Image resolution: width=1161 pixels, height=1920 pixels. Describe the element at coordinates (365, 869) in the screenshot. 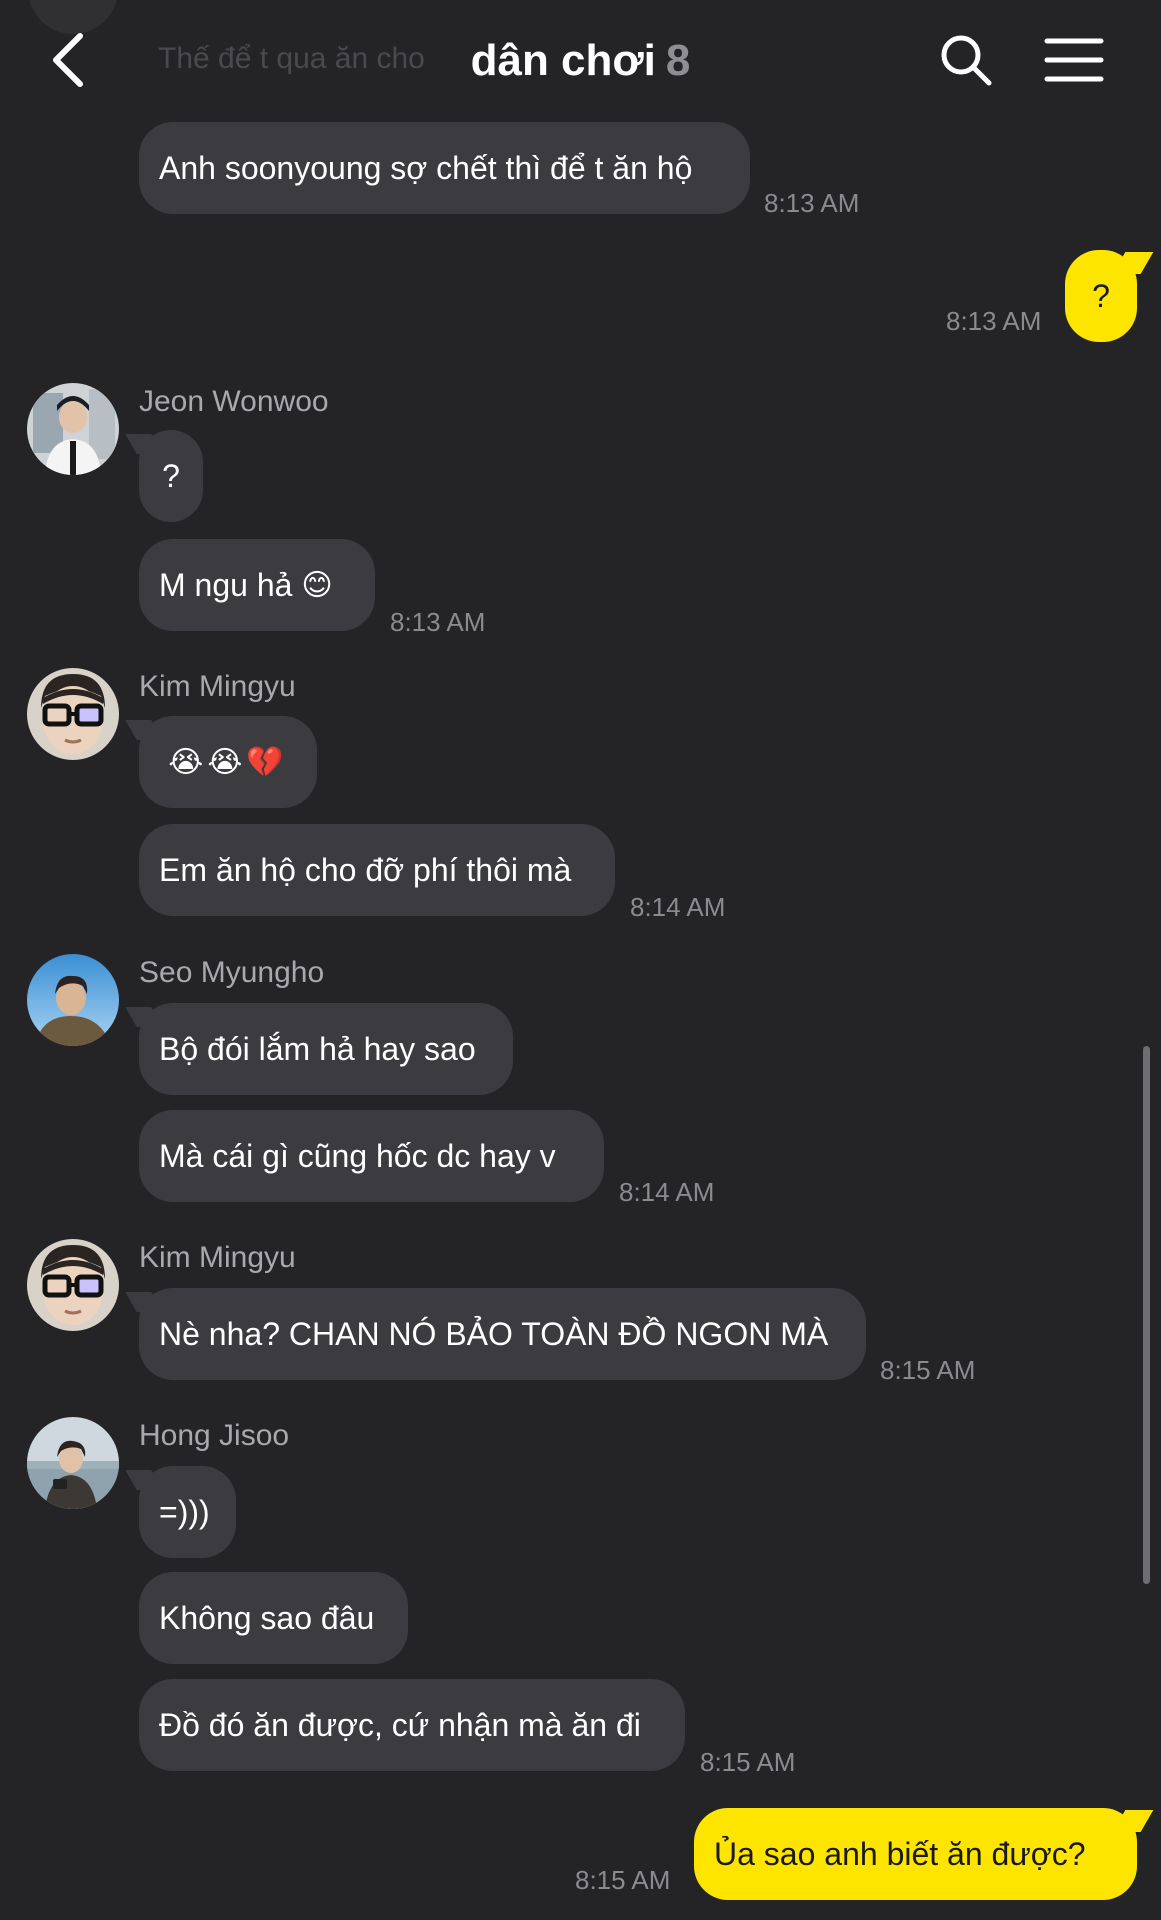

I see `message-text: Em ăn hộ cho đỡ phí thôi mà` at that location.